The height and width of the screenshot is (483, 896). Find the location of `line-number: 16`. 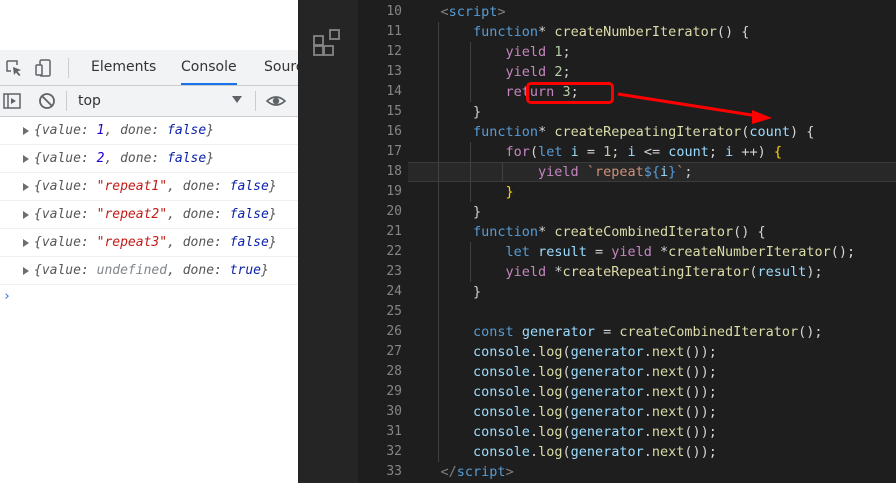

line-number: 16 is located at coordinates (394, 131).